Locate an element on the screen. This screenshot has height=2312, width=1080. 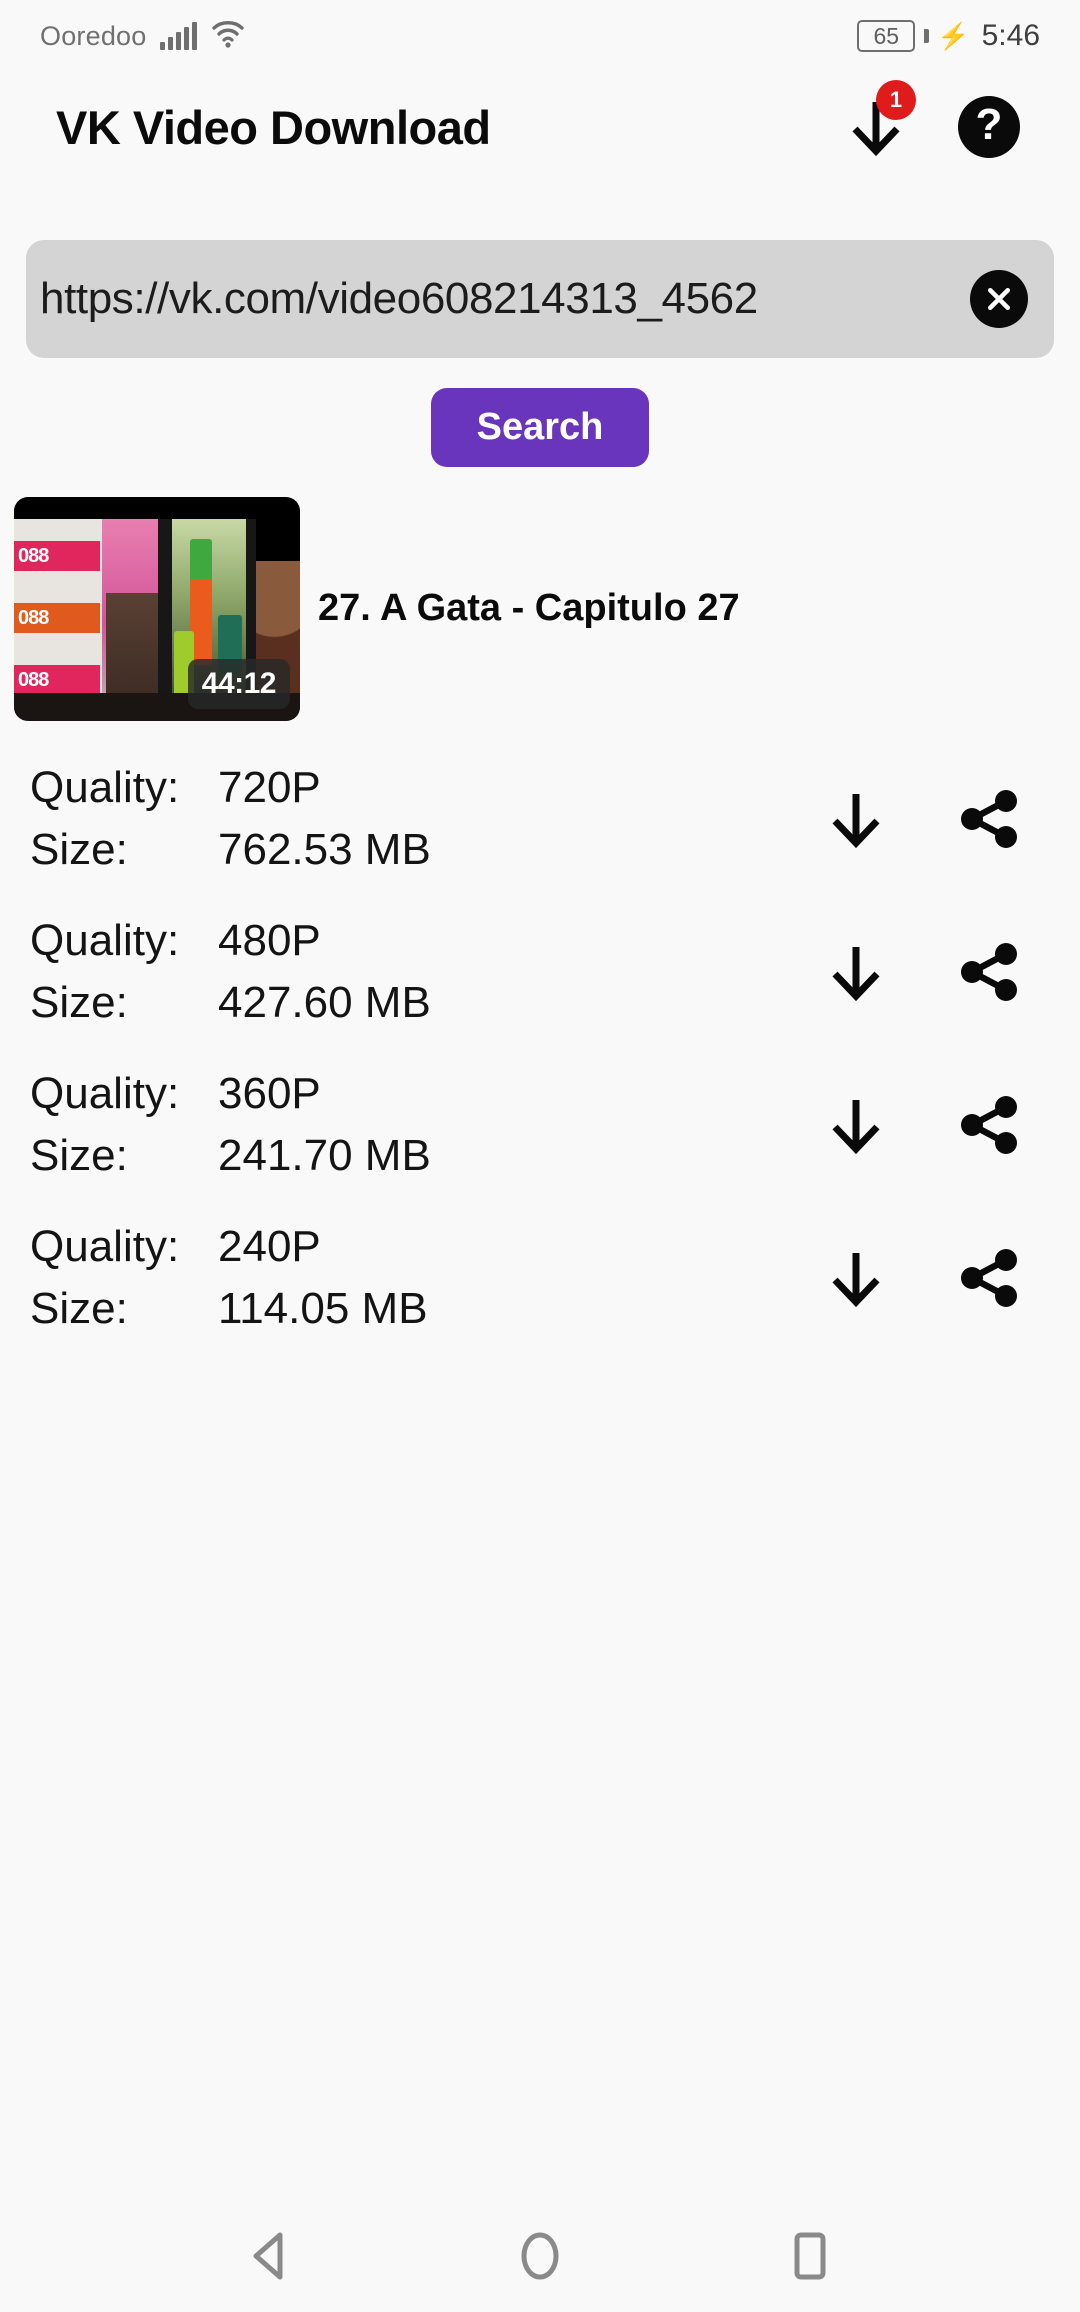
back-triangle-icon is located at coordinates (268, 2256).